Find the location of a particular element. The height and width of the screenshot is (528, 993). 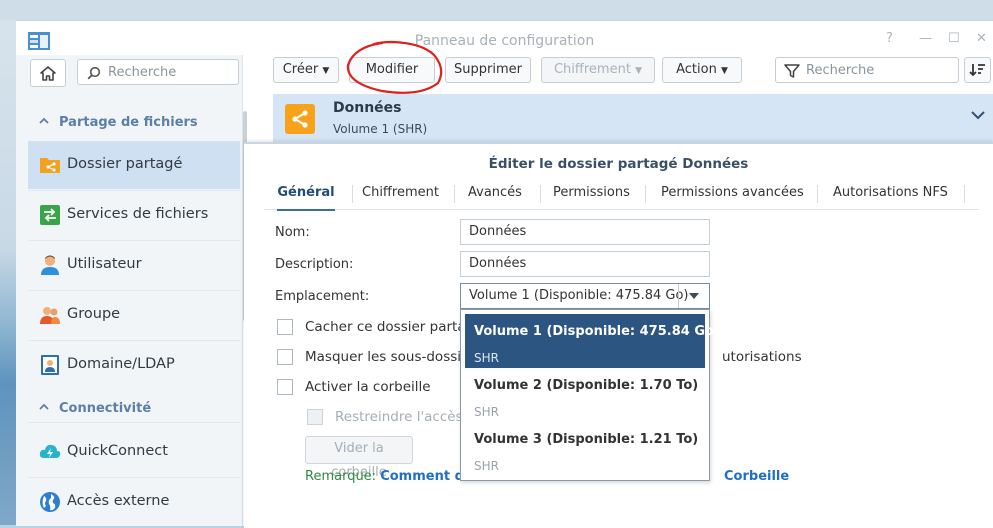

tab-nfs-permissions: Autorisations NFS is located at coordinates (890, 194).